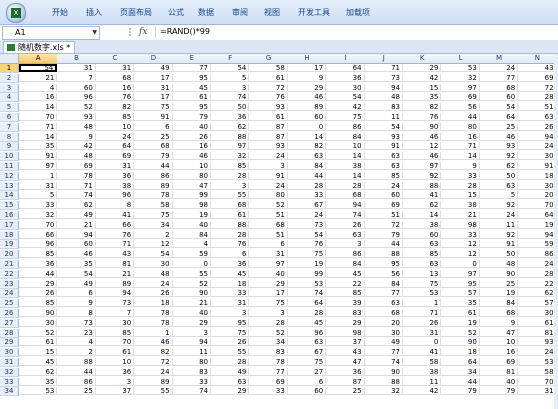 This screenshot has width=558, height=409. I want to click on table-cell: 60, so click(383, 195).